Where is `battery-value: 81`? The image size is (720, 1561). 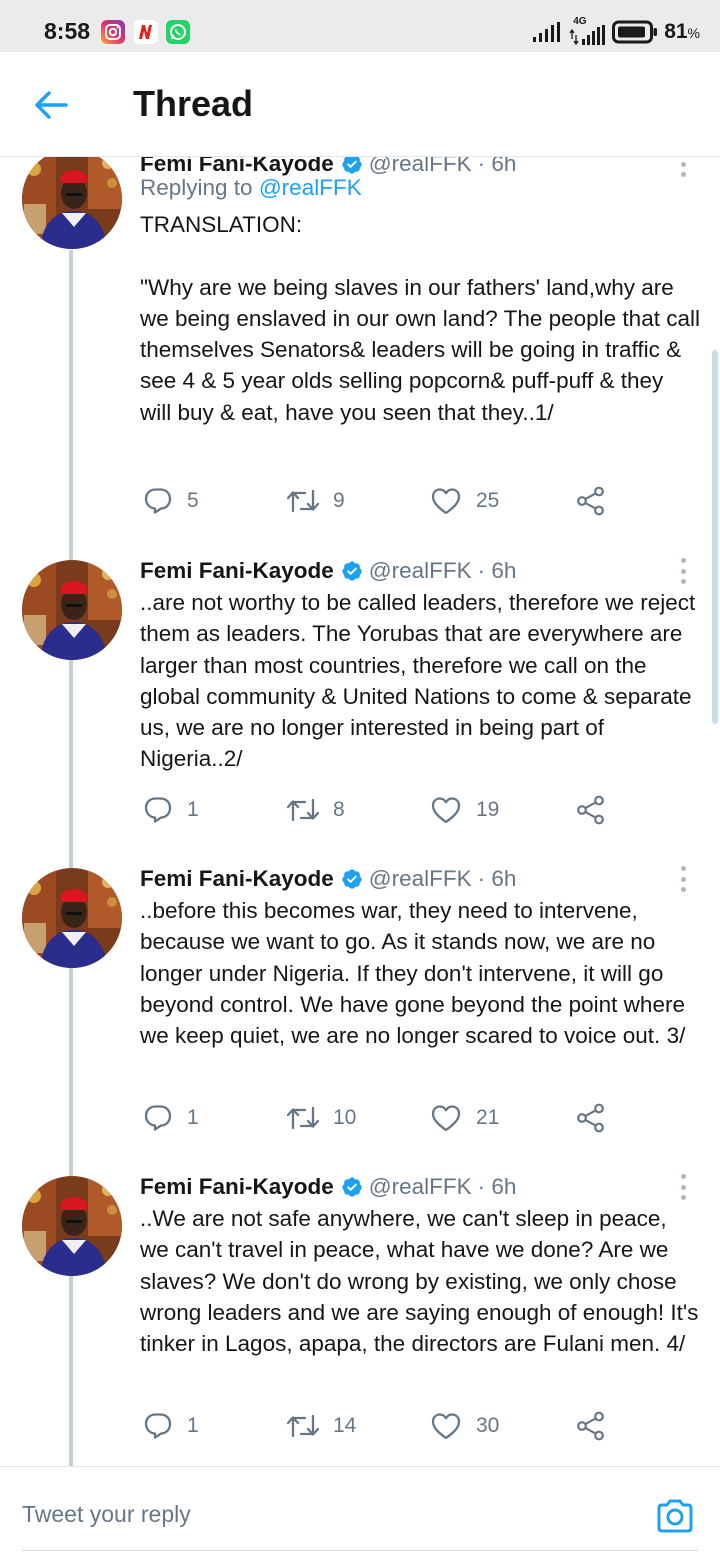
battery-value: 81 is located at coordinates (676, 31).